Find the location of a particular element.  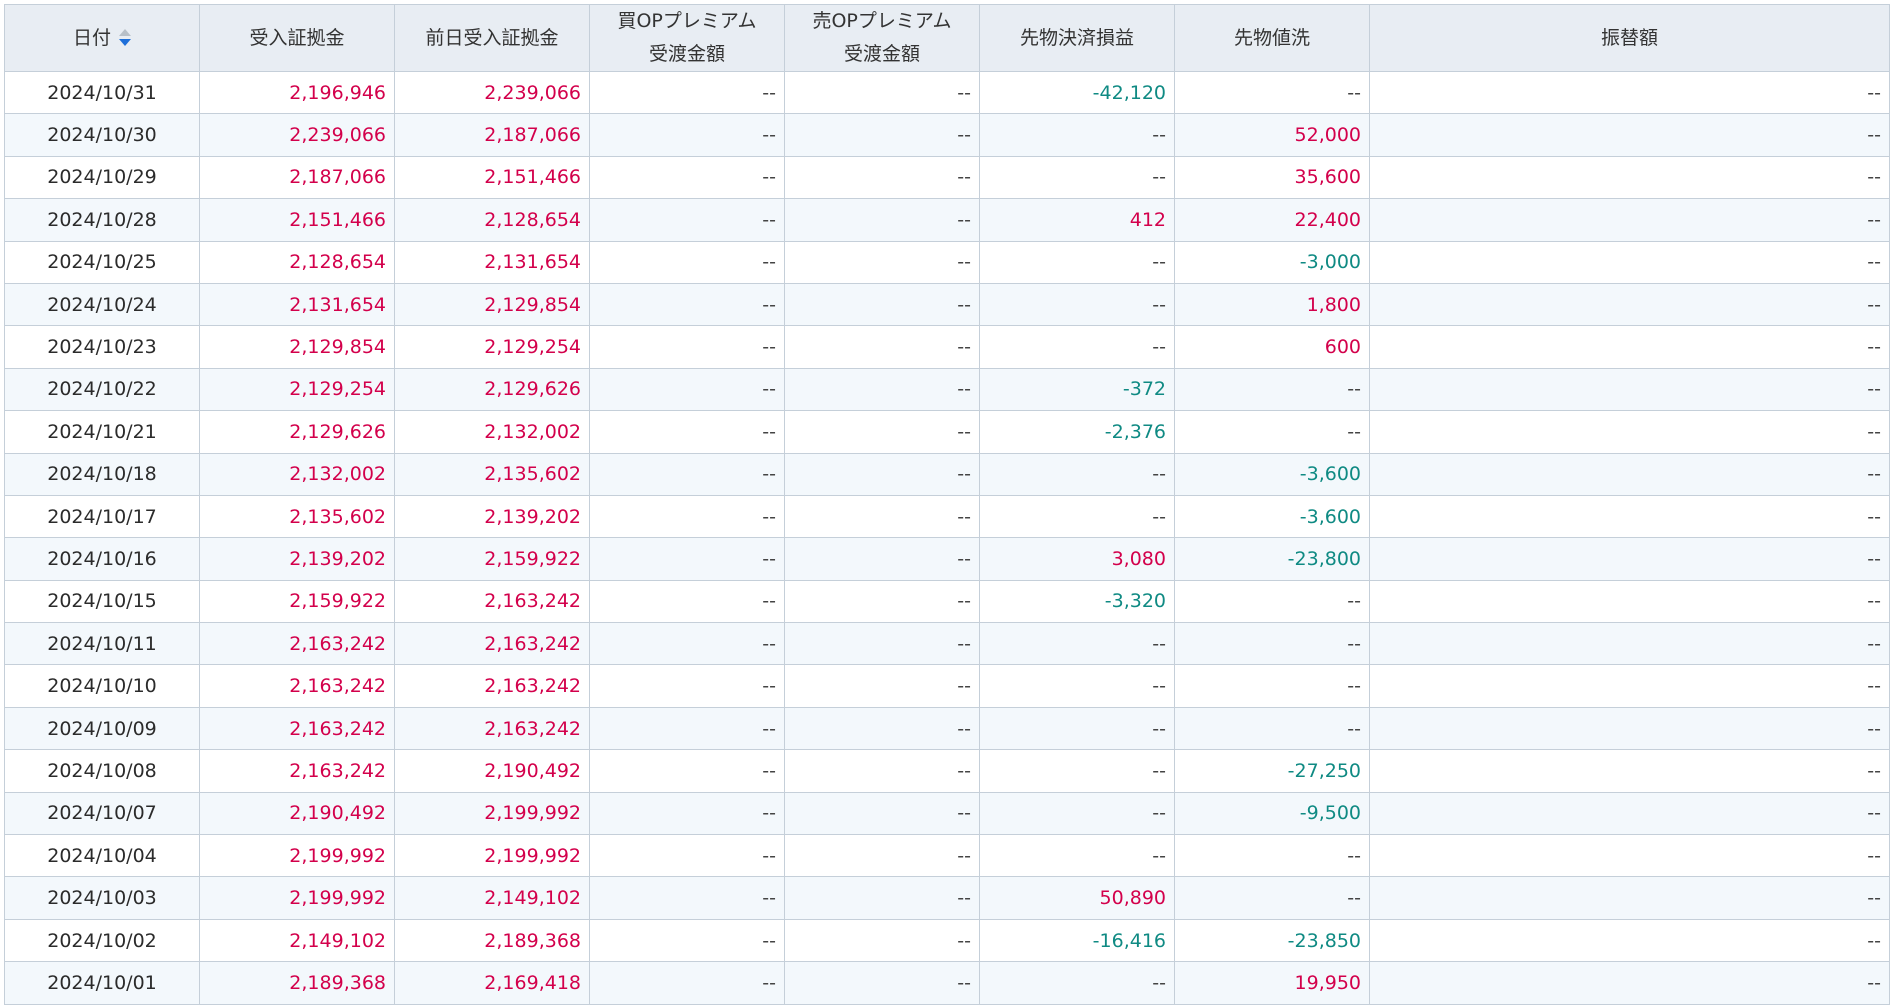

table-row: 2024/10/23 2,129,854 2,129,254 -- -- -- 600 -- is located at coordinates (947, 347).